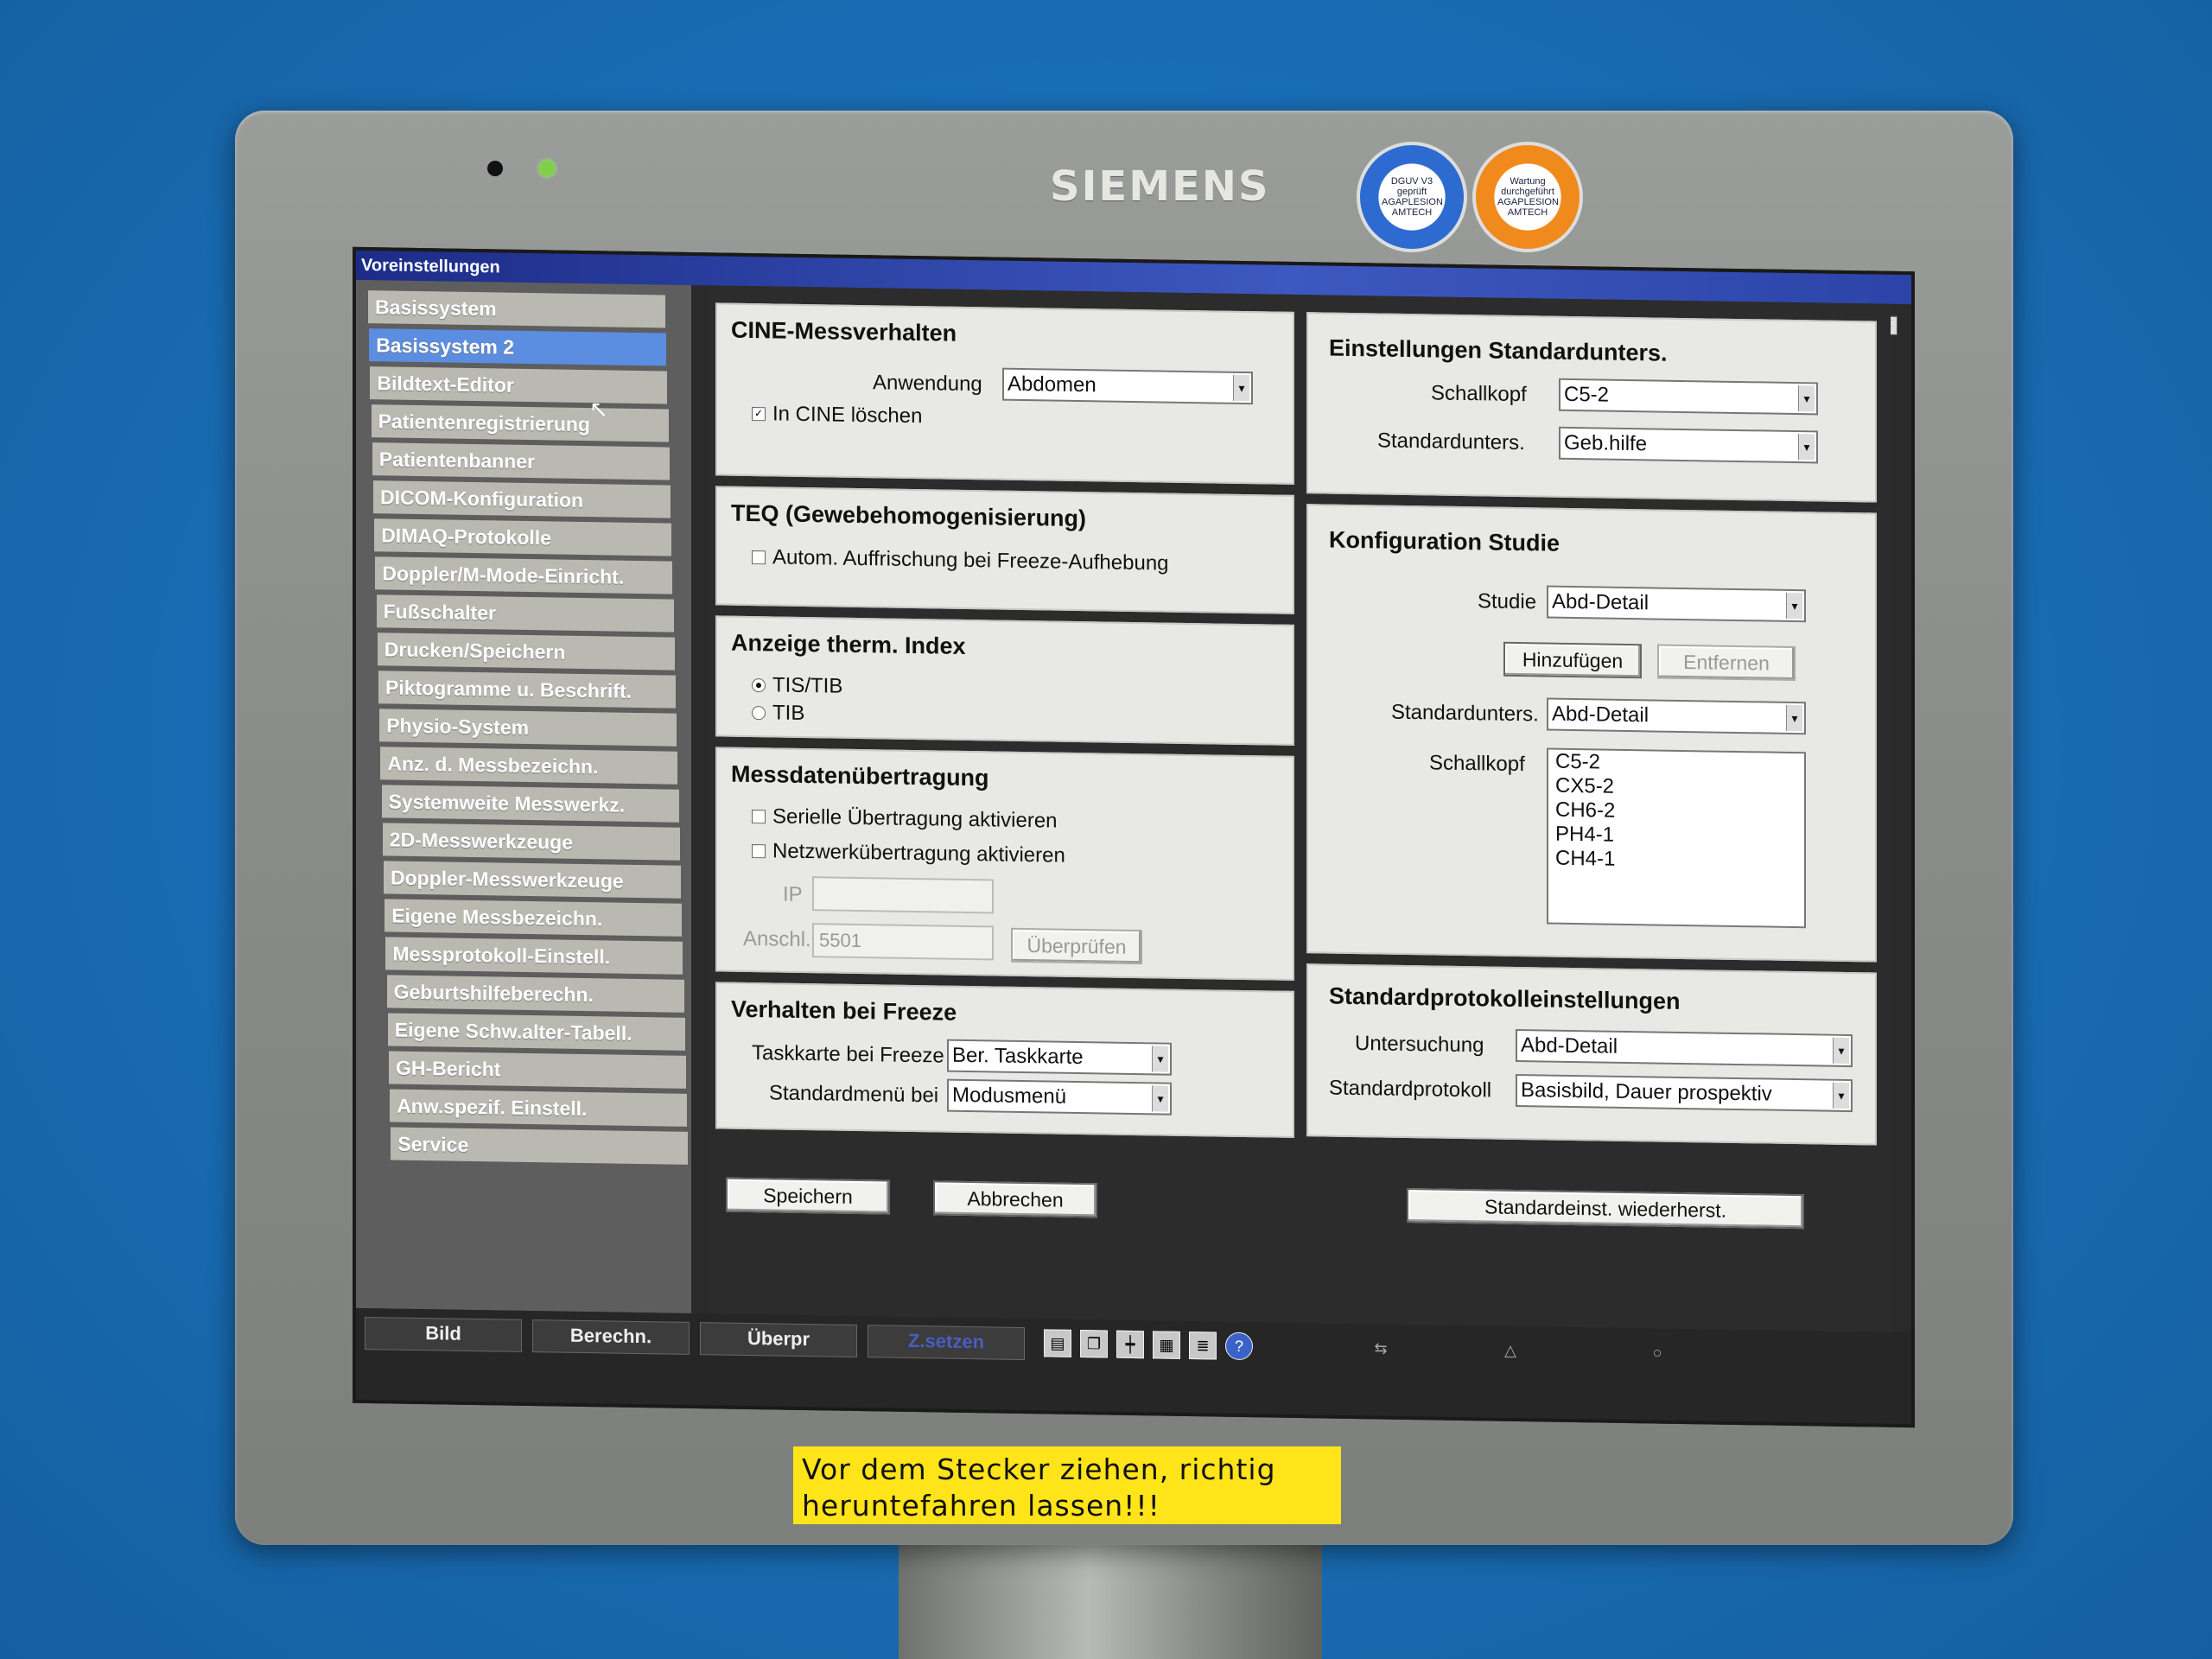  I want to click on sidebar-item-22: Service, so click(540, 1146).